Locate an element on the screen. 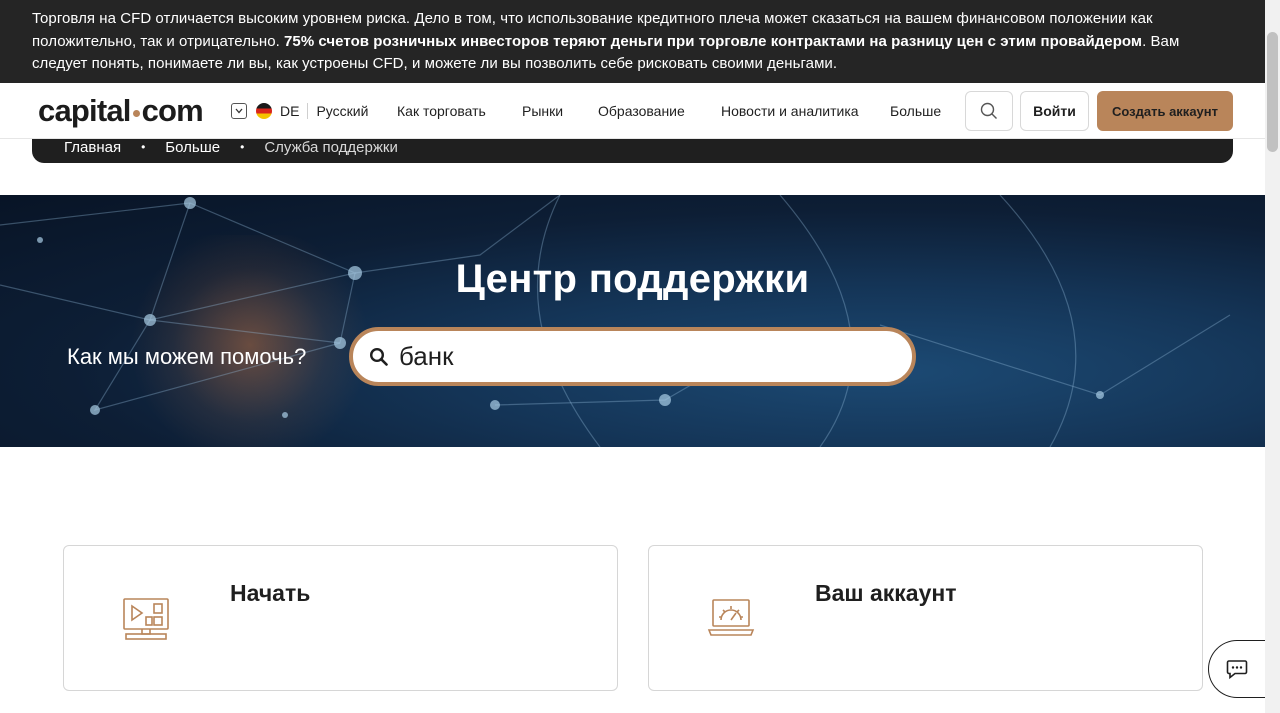  page-title: Центр поддержки is located at coordinates (632, 279).